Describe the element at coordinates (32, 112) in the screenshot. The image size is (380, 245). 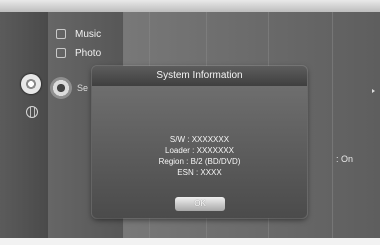
I see `globe-icon` at that location.